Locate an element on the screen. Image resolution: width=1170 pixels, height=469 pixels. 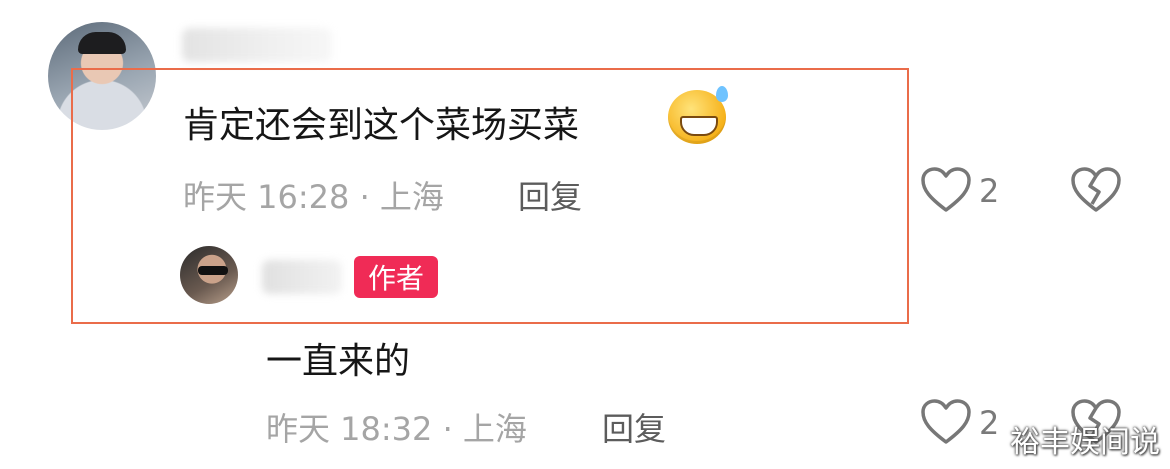
grin-sweat-emoji-icon is located at coordinates (698, 115).